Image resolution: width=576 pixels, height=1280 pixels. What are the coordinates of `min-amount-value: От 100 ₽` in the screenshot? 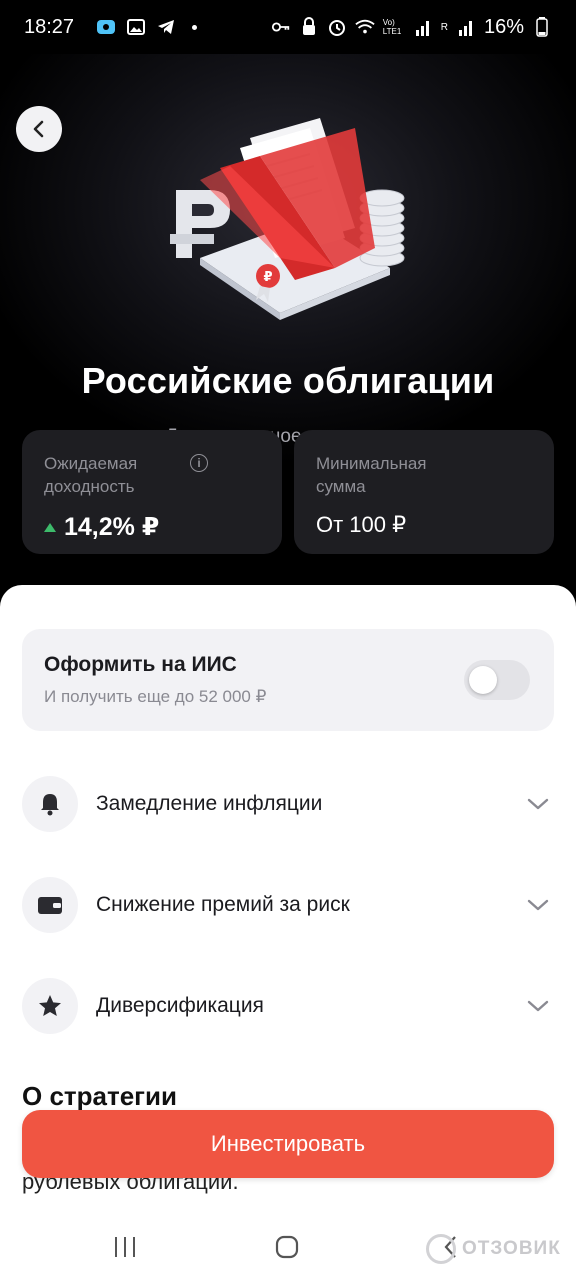 It's located at (361, 524).